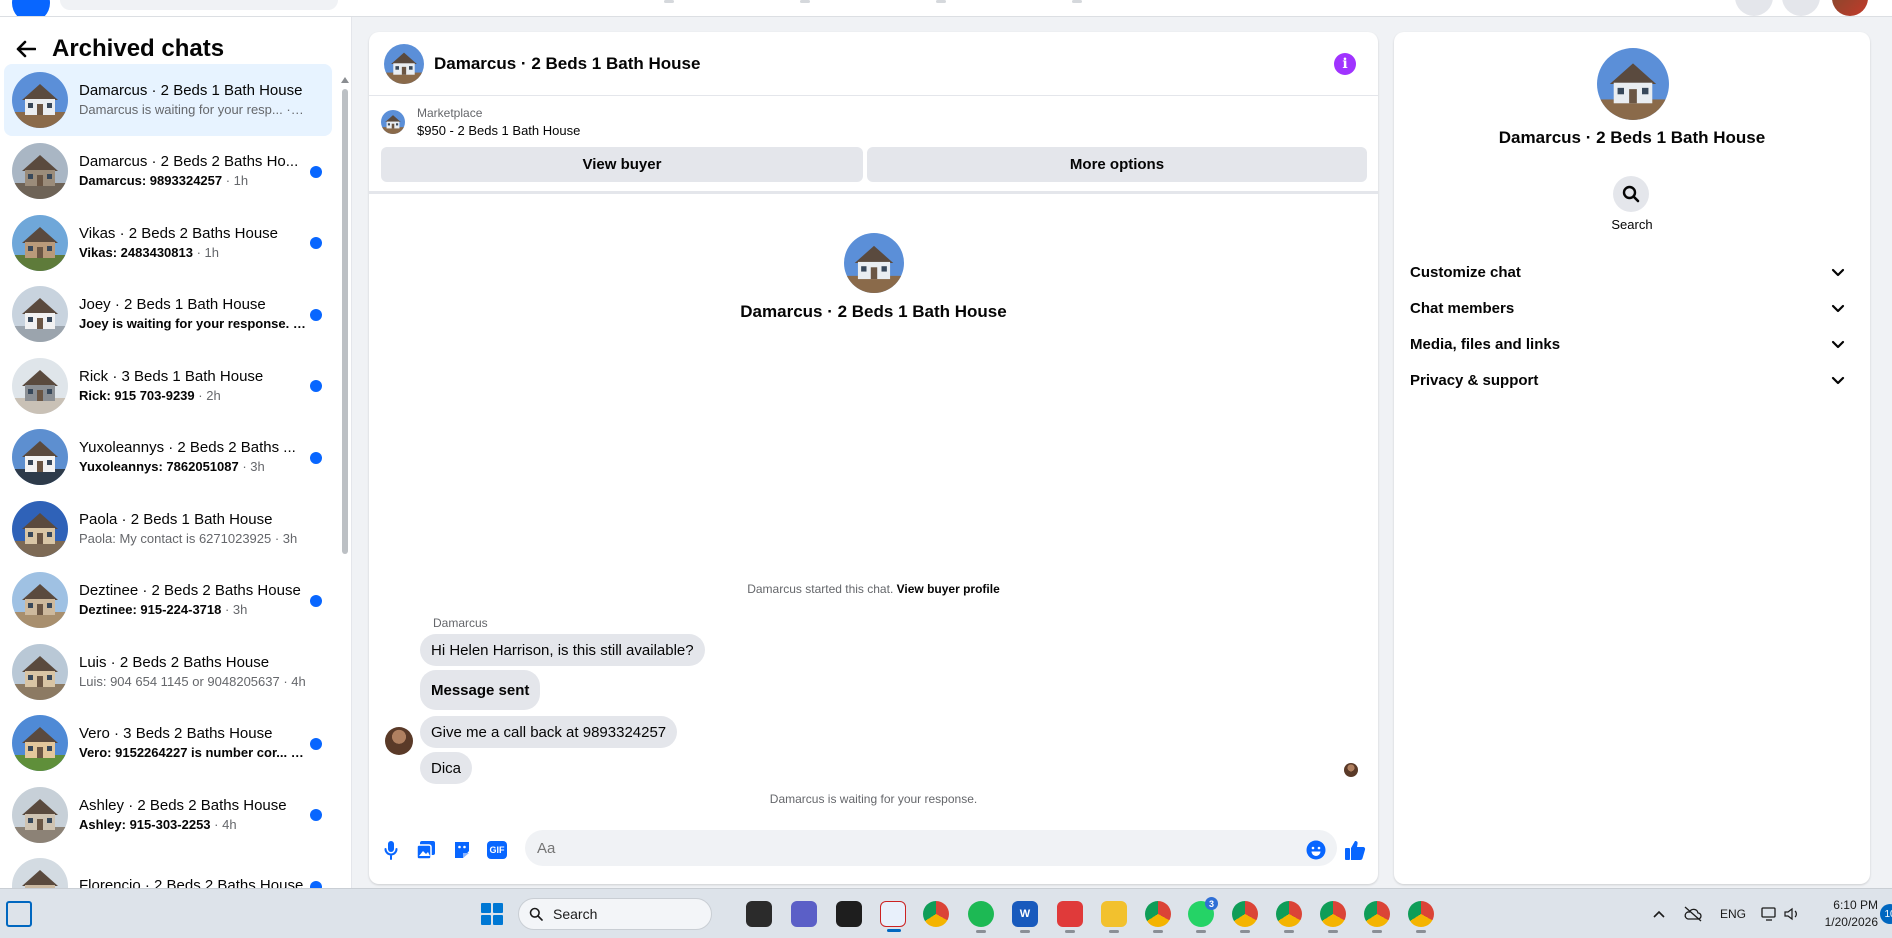 Image resolution: width=1892 pixels, height=938 pixels. Describe the element at coordinates (1025, 917) in the screenshot. I see `word-icon: W` at that location.